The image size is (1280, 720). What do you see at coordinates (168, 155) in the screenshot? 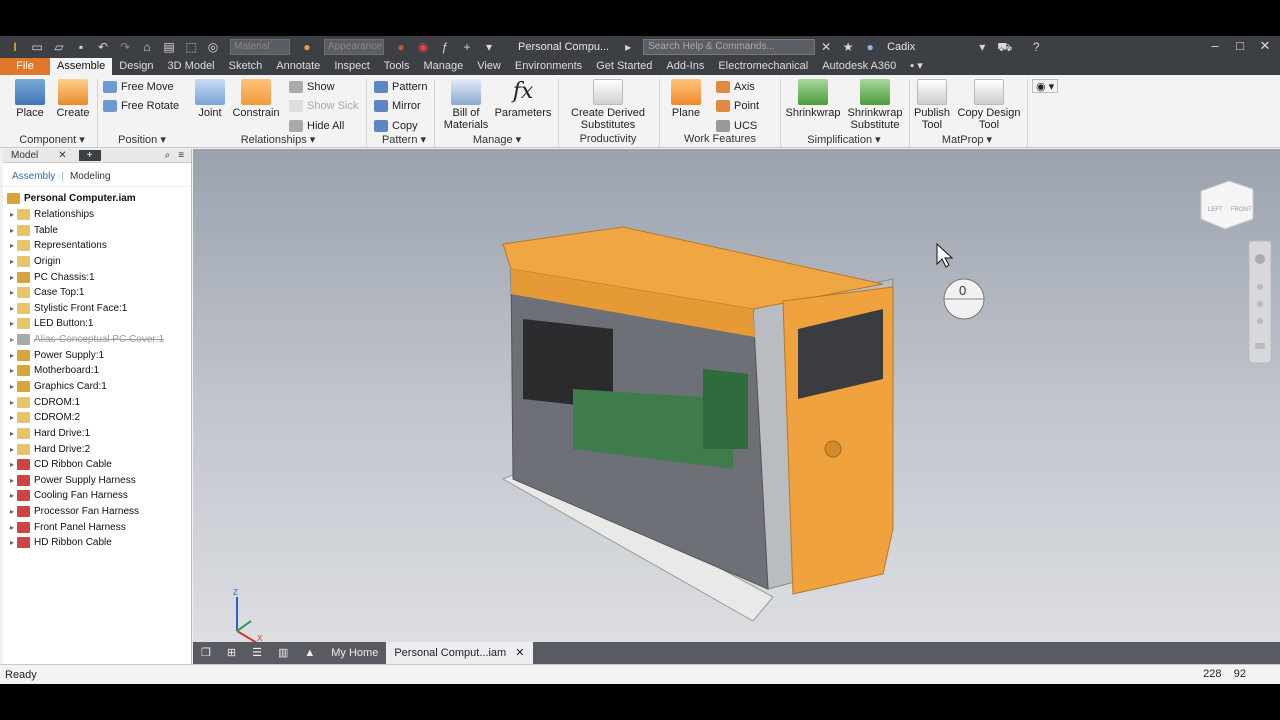
I see `browser-search-icon: ⌕` at bounding box center [168, 155].